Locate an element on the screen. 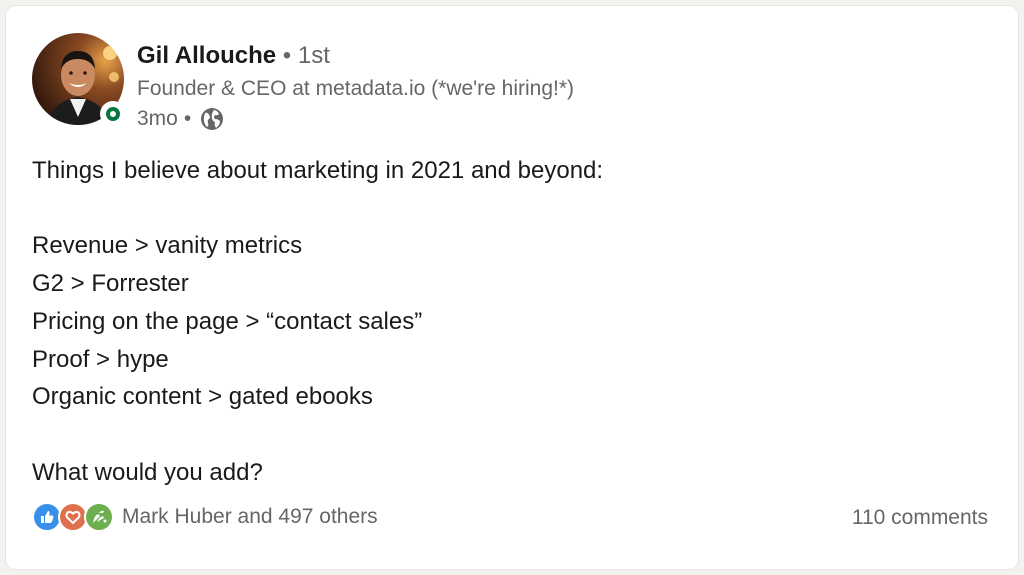 The height and width of the screenshot is (575, 1024). post-meta: 3mo • is located at coordinates (181, 119).